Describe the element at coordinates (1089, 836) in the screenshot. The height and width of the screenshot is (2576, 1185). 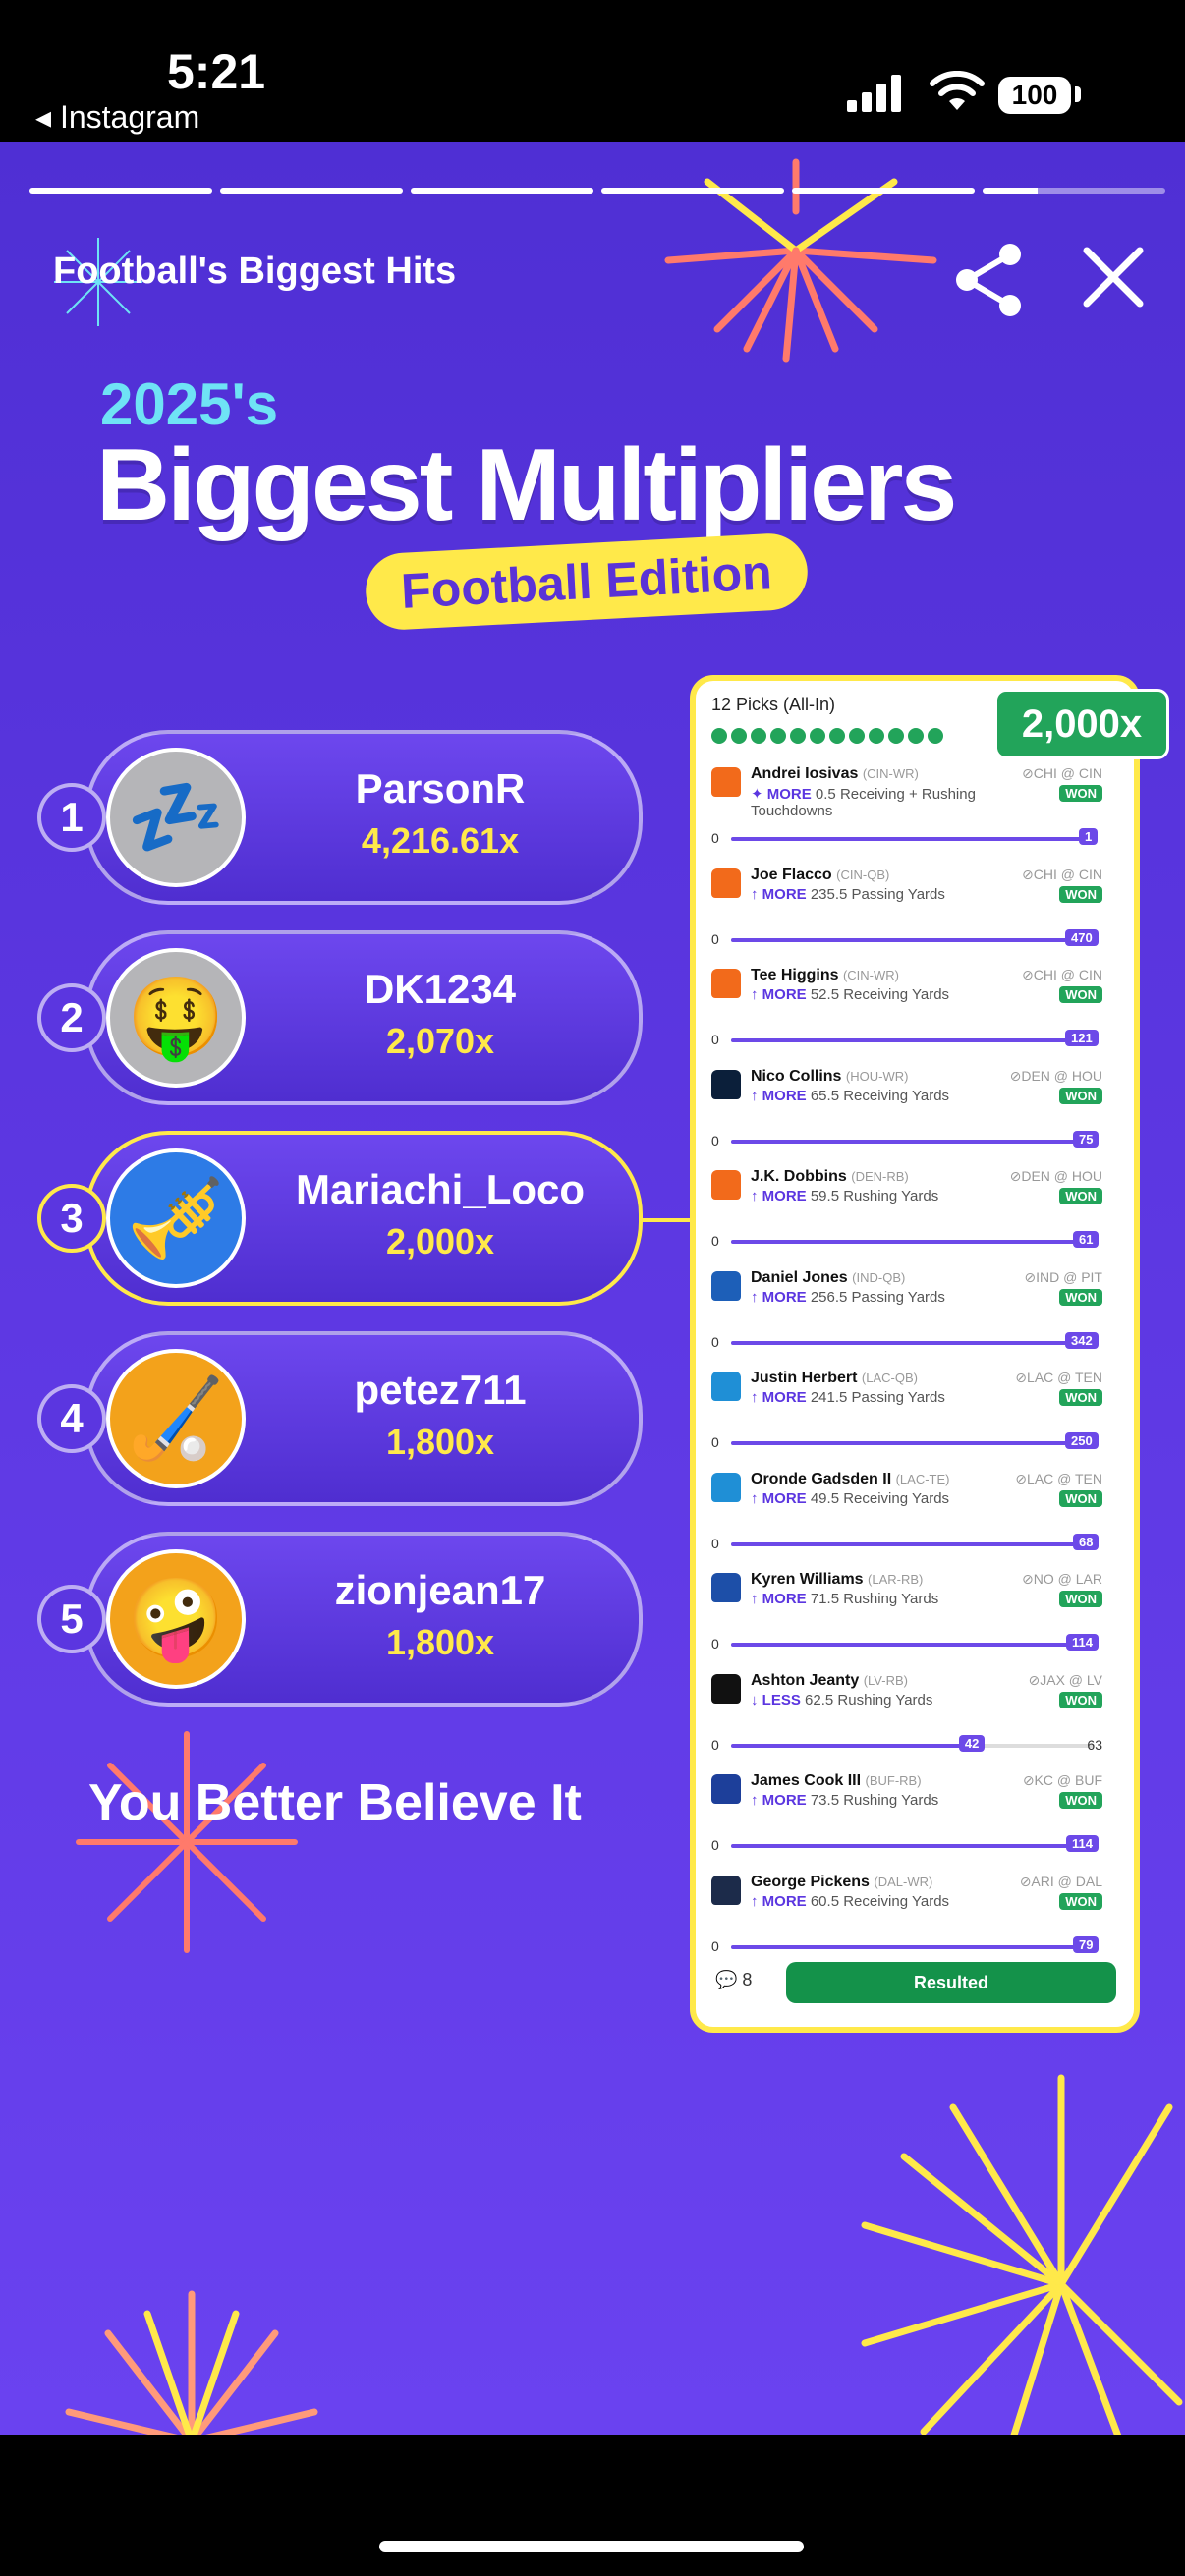
I see `actual-stat-badge: 1` at that location.